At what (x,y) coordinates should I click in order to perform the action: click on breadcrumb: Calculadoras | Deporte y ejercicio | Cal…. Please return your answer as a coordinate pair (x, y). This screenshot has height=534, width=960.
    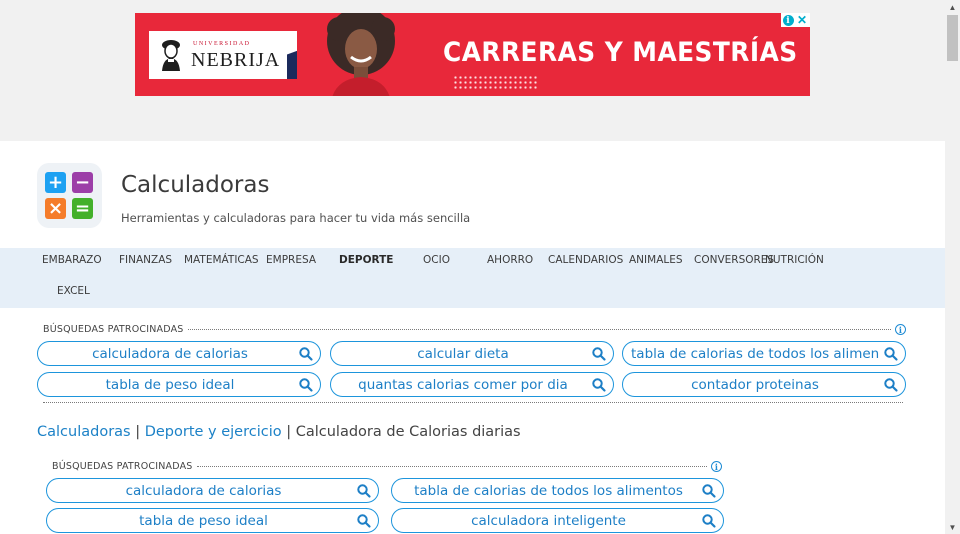
    Looking at the image, I should click on (279, 432).